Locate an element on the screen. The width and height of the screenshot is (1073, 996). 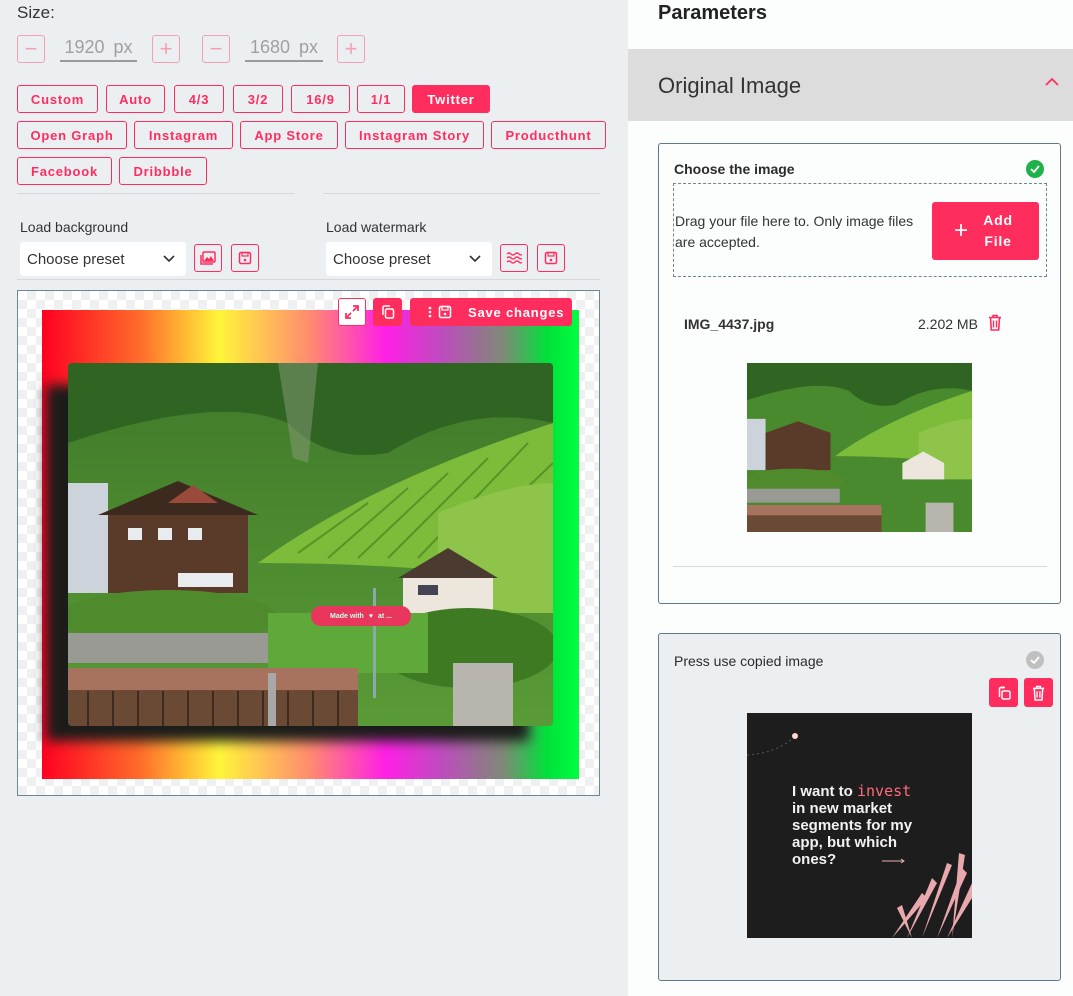
watermark-text: Made with is located at coordinates (346, 616).